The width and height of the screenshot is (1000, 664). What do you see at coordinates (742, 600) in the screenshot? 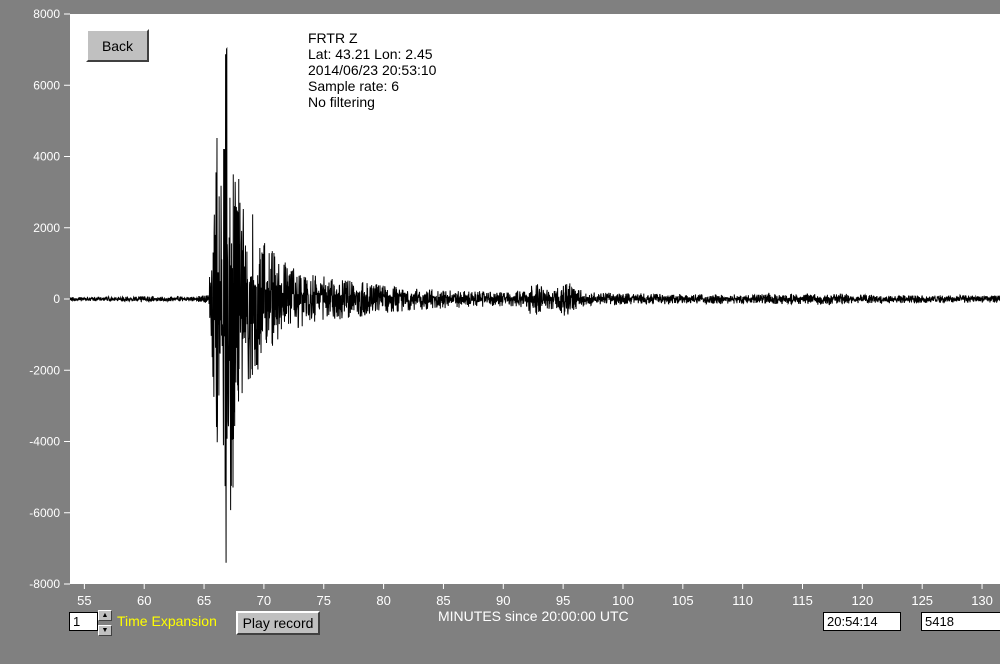
I see `x-tick-label: 110` at bounding box center [742, 600].